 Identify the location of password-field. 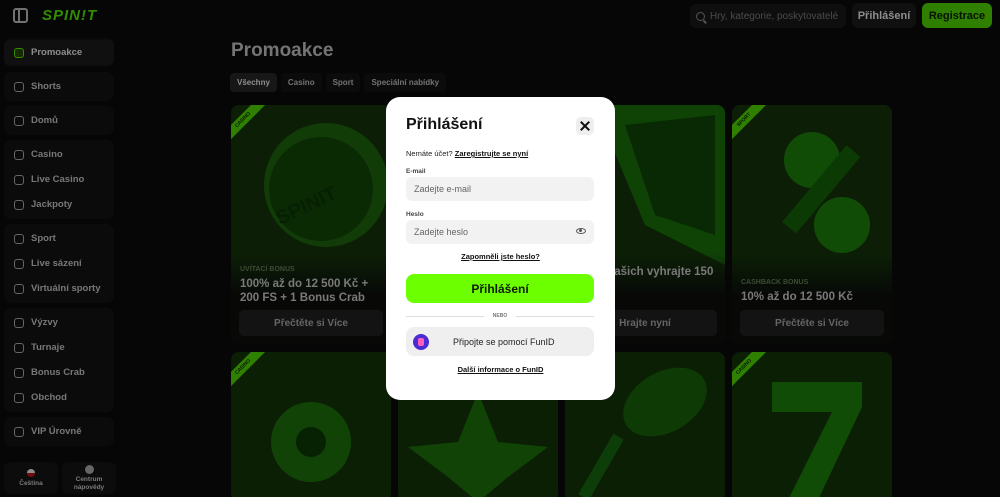
(500, 232).